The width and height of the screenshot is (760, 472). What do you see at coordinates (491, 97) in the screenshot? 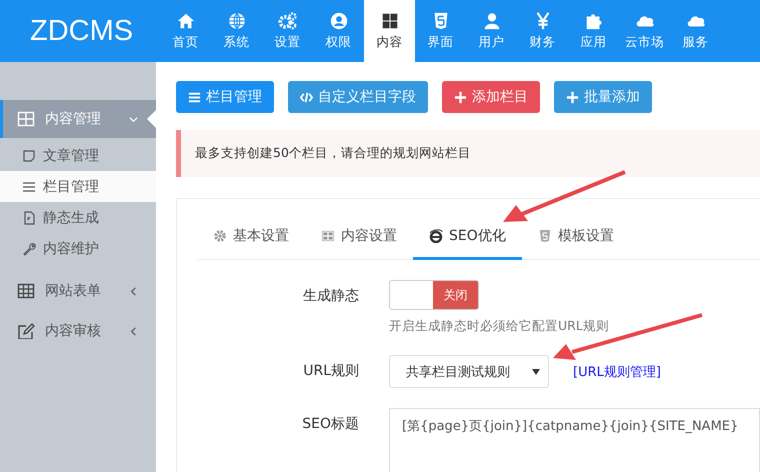
I see `toolbar-button: 添加栏目` at bounding box center [491, 97].